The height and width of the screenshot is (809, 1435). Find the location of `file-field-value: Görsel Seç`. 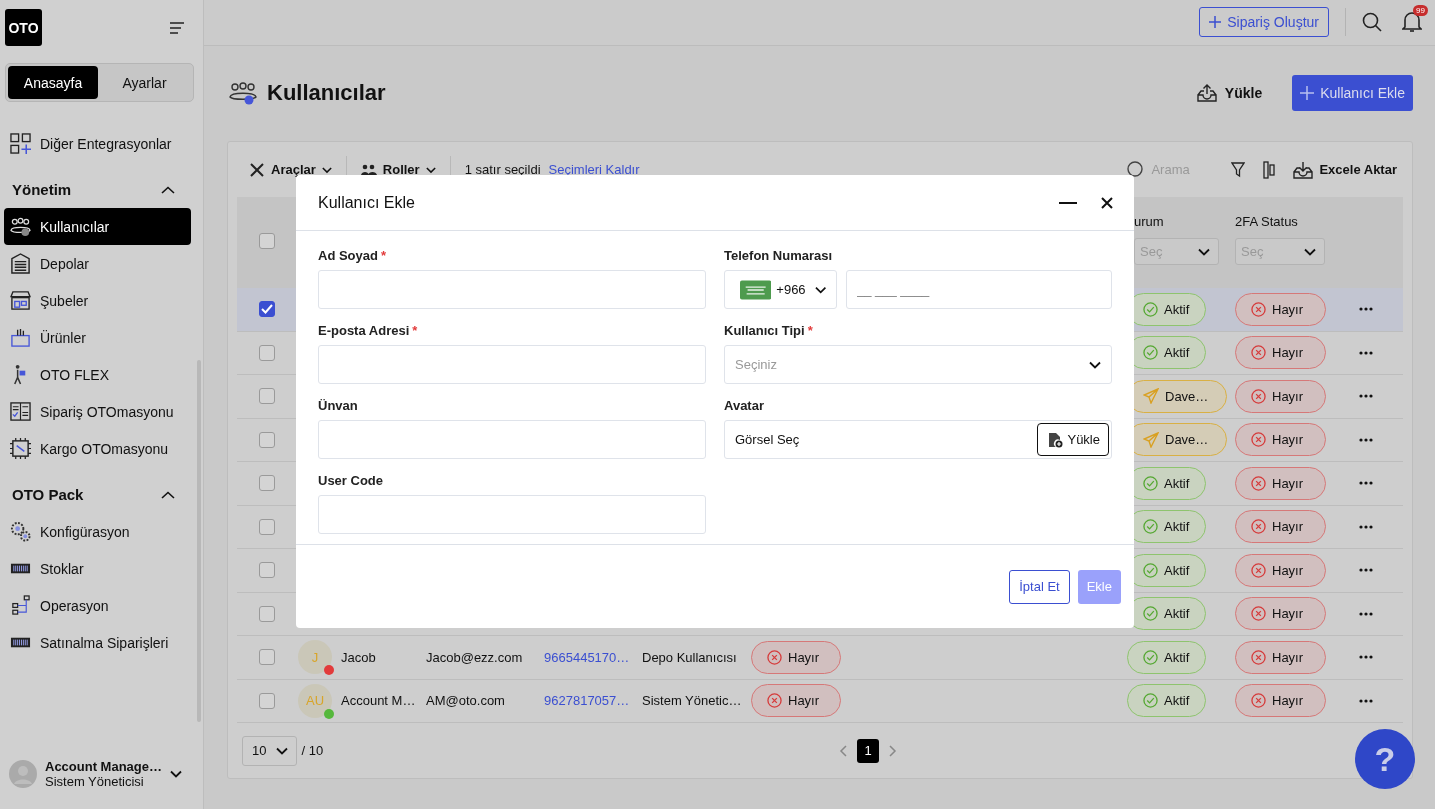

file-field-value: Görsel Seç is located at coordinates (767, 439).